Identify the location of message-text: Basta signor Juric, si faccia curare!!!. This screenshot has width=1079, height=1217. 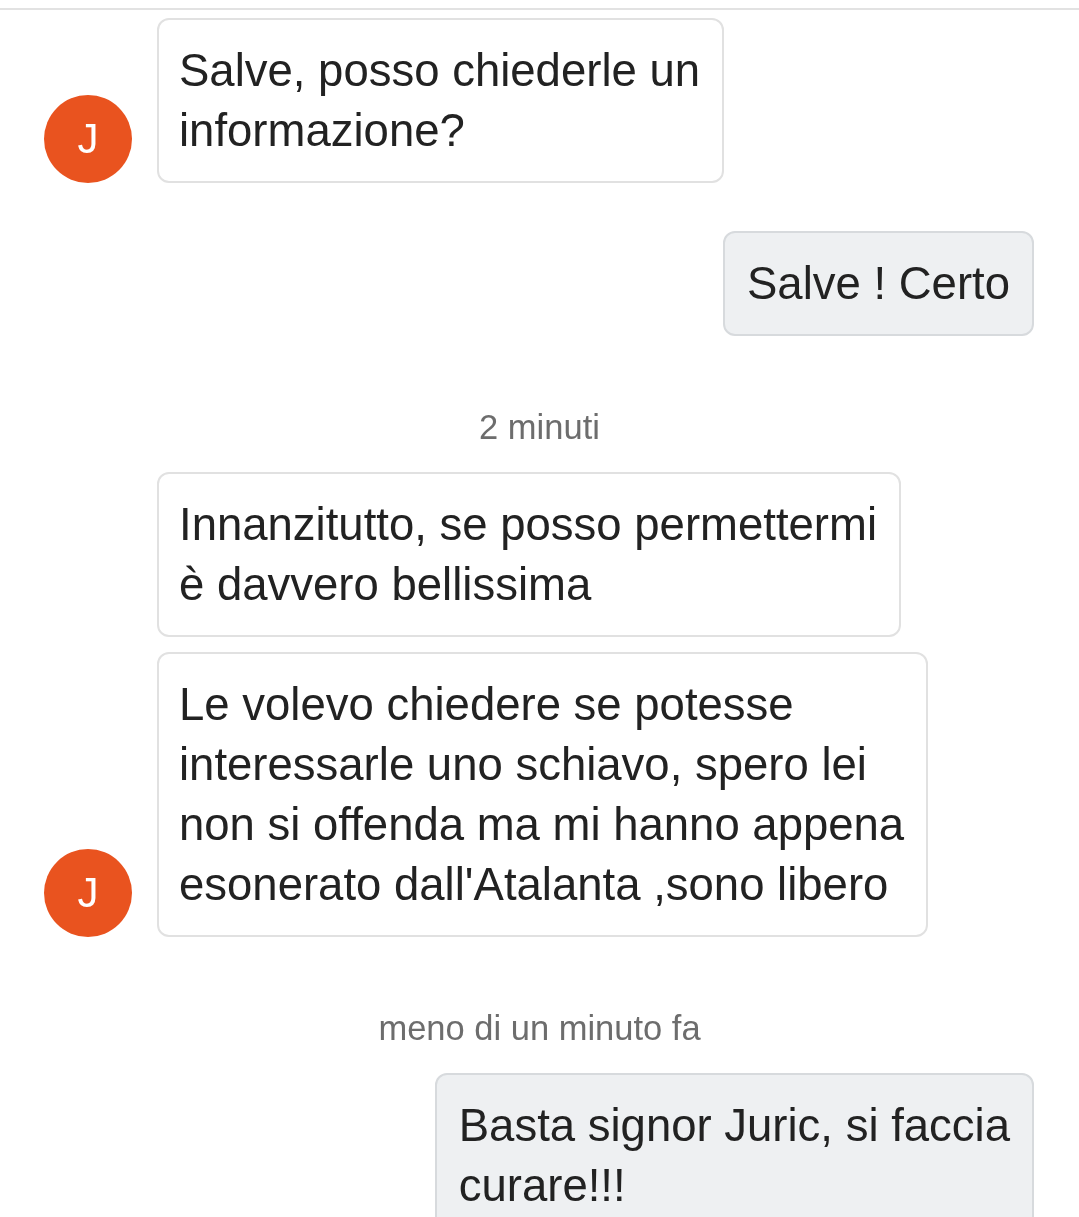
(734, 1155).